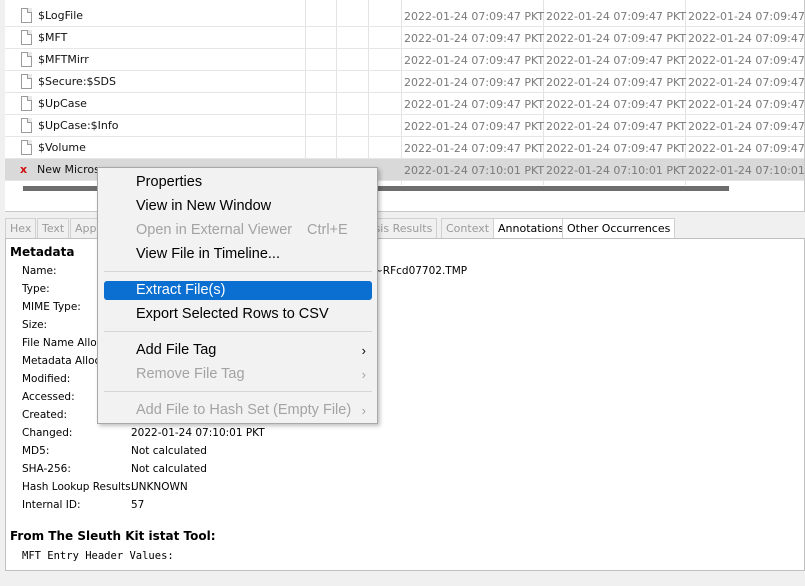 This screenshot has height=586, width=805. Describe the element at coordinates (77, 81) in the screenshot. I see `file-name: $Secure:$SDS` at that location.